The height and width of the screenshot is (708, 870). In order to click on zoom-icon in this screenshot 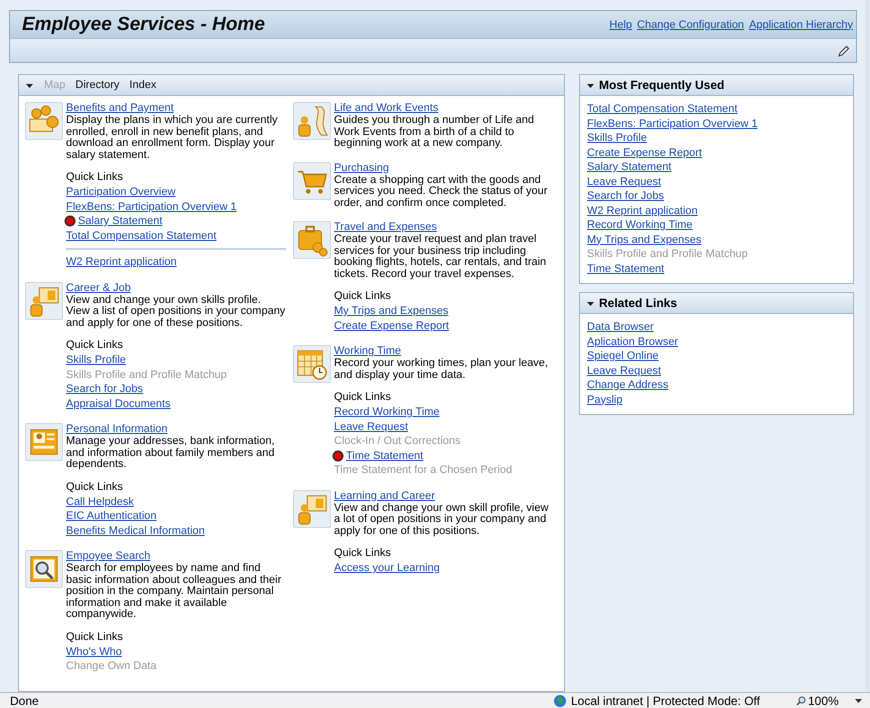, I will do `click(801, 701)`.